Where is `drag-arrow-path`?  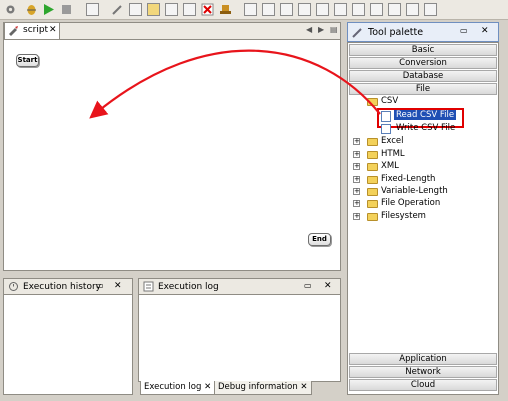 drag-arrow-path is located at coordinates (235, 84).